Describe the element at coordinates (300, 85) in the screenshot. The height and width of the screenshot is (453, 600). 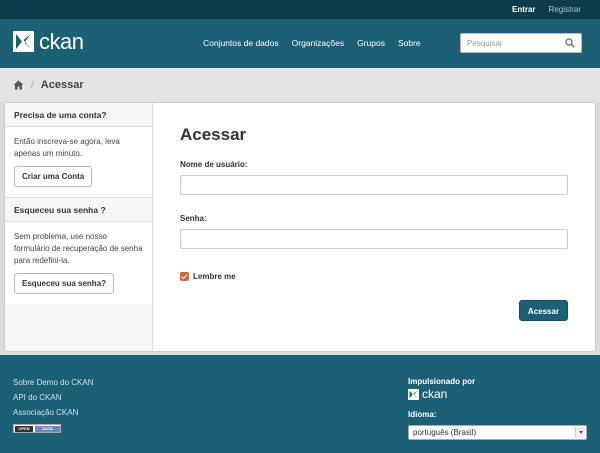
I see `toolbar: / Acessar` at that location.